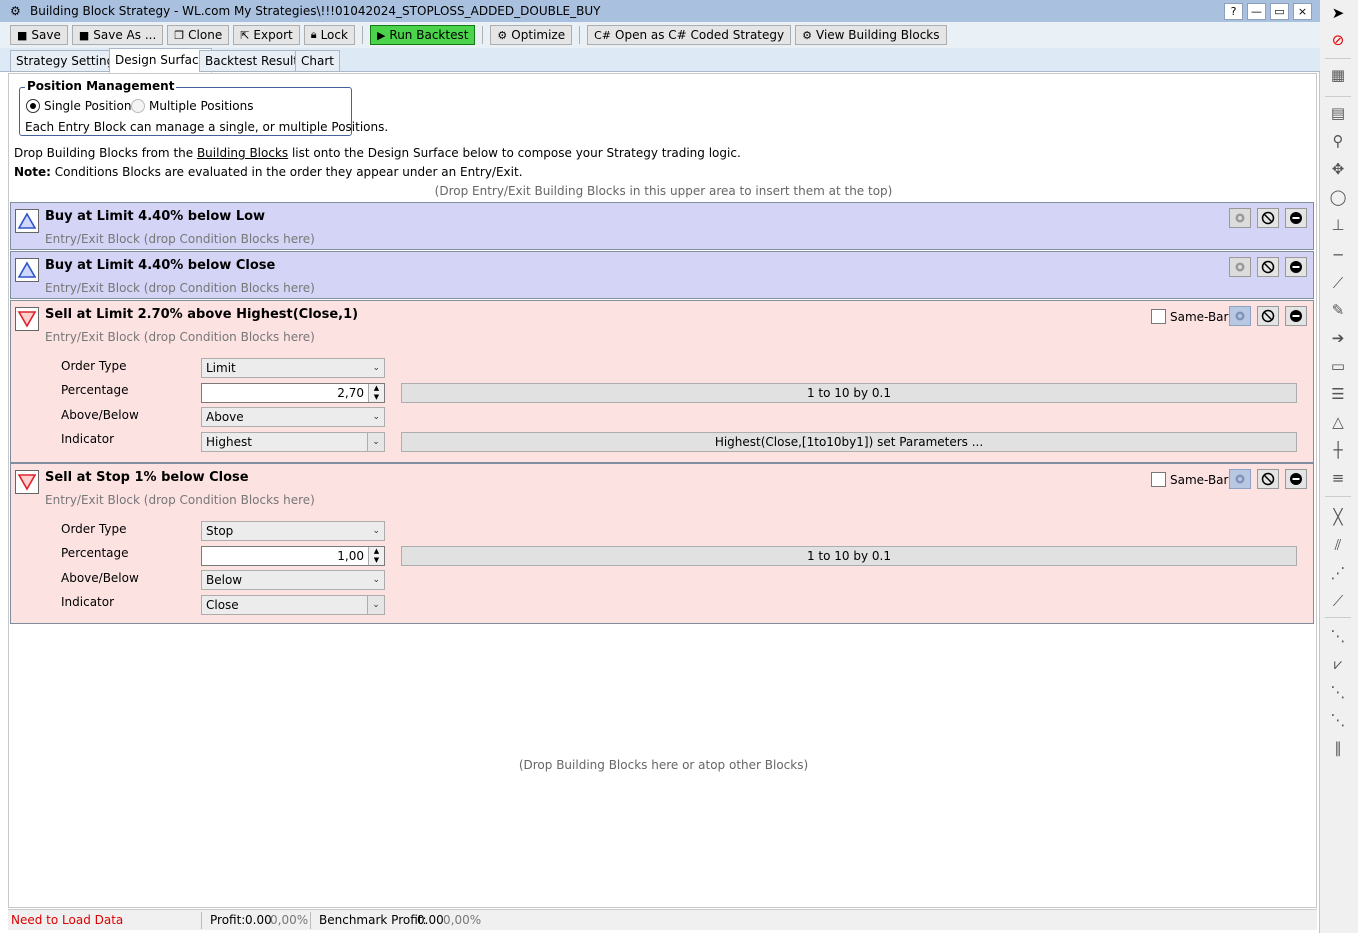 Image resolution: width=1358 pixels, height=933 pixels. Describe the element at coordinates (871, 35) in the screenshot. I see `view-building-blocks-button: ⚙ View Building Blocks` at that location.